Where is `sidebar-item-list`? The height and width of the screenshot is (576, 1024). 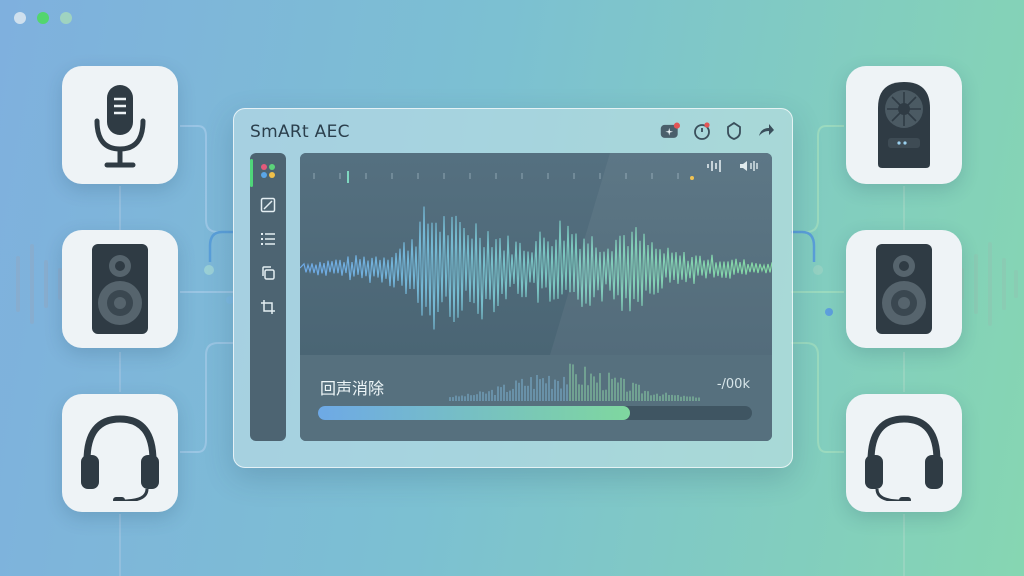 sidebar-item-list is located at coordinates (268, 239).